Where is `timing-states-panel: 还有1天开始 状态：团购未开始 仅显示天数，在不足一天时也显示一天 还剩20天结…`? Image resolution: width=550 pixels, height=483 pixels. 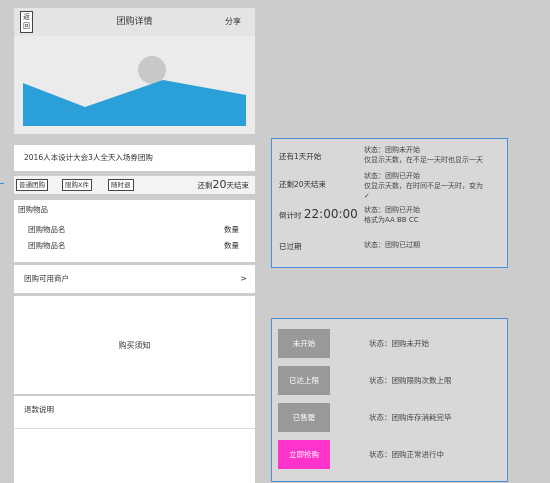 timing-states-panel: 还有1天开始 状态：团购未开始 仅显示天数，在不足一天时也显示一天 还剩20天结… is located at coordinates (389, 203).